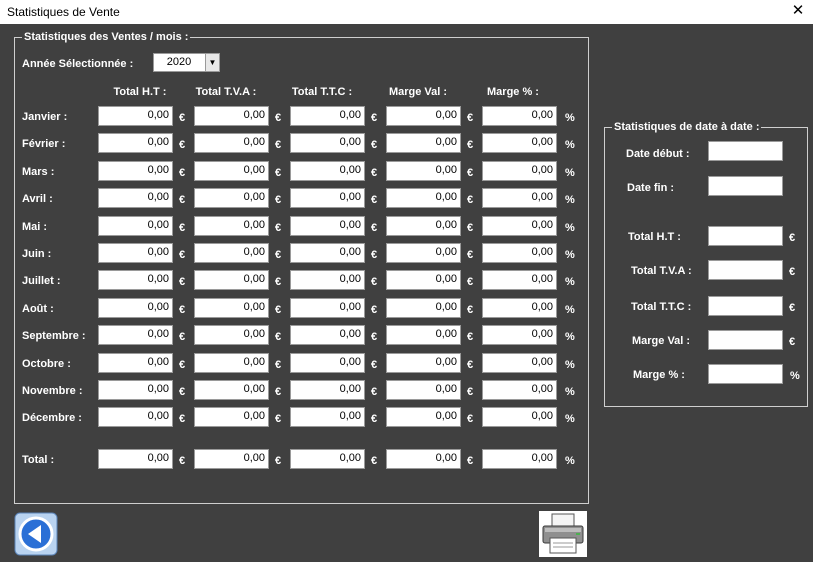 The height and width of the screenshot is (562, 813). What do you see at coordinates (423, 170) in the screenshot?
I see `month-row-2-marge-val-field: 0,00` at bounding box center [423, 170].